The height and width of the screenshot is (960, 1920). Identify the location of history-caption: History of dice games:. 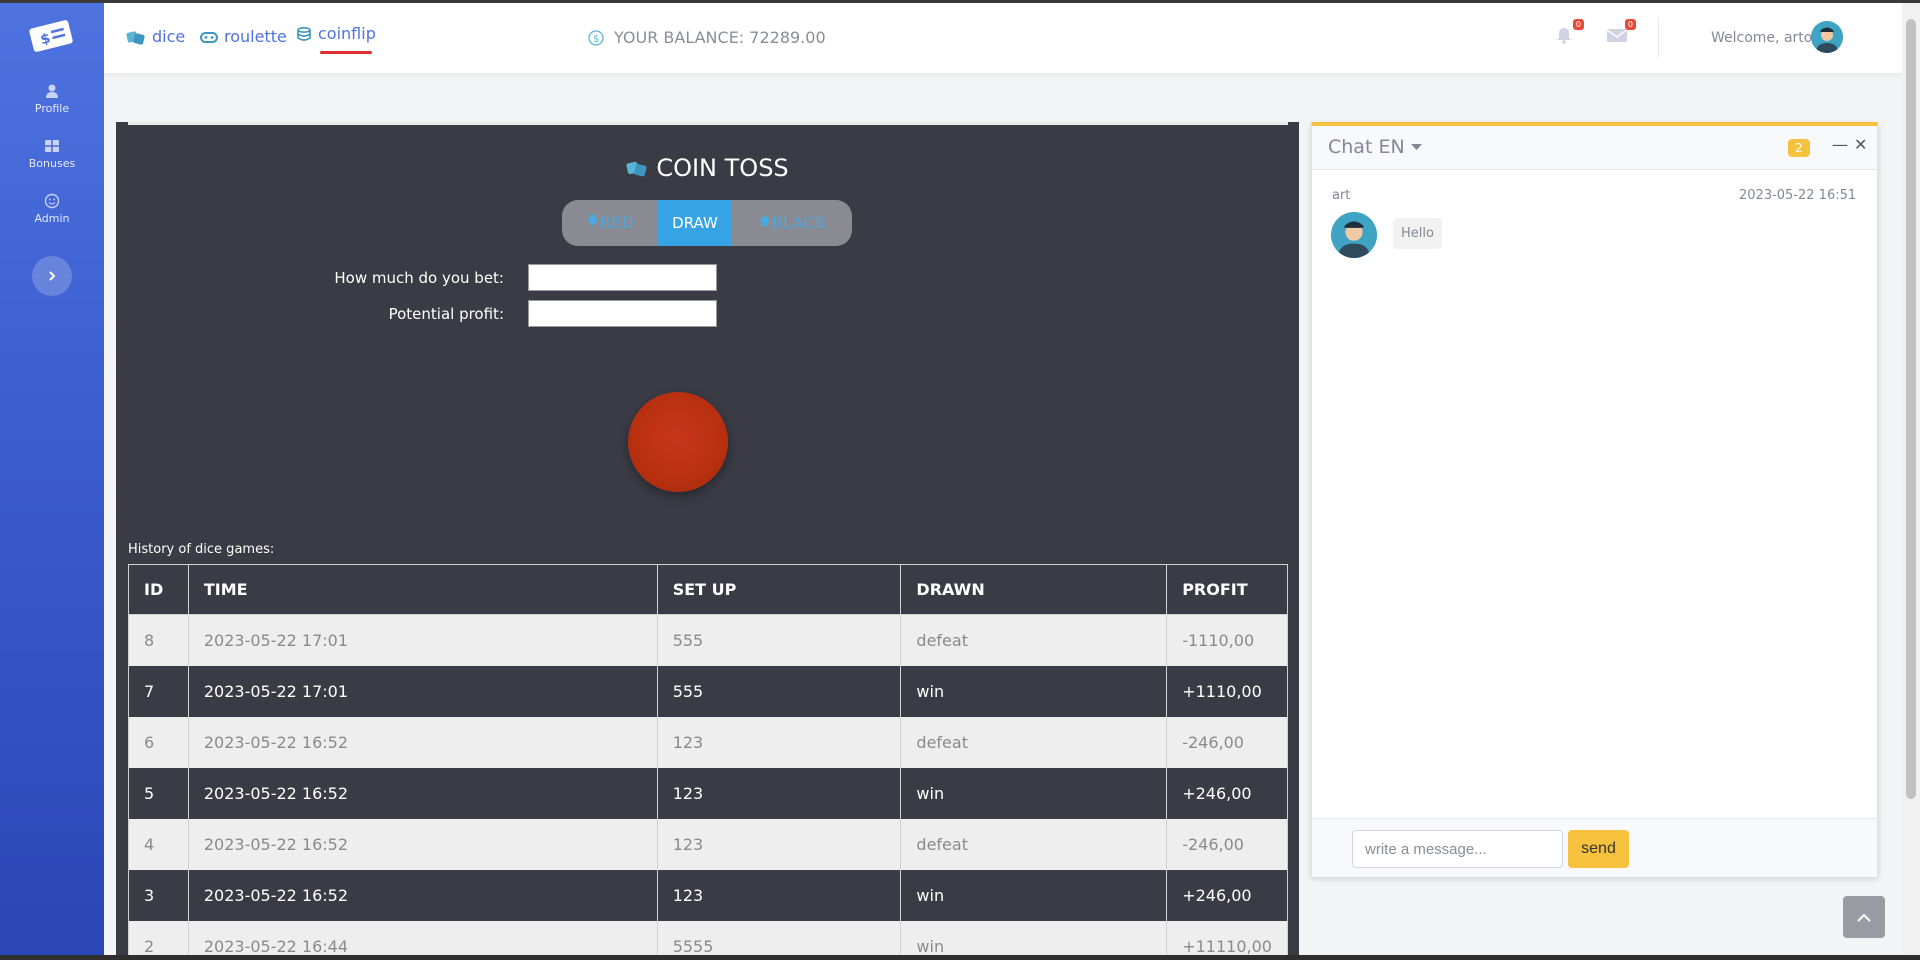
(201, 549).